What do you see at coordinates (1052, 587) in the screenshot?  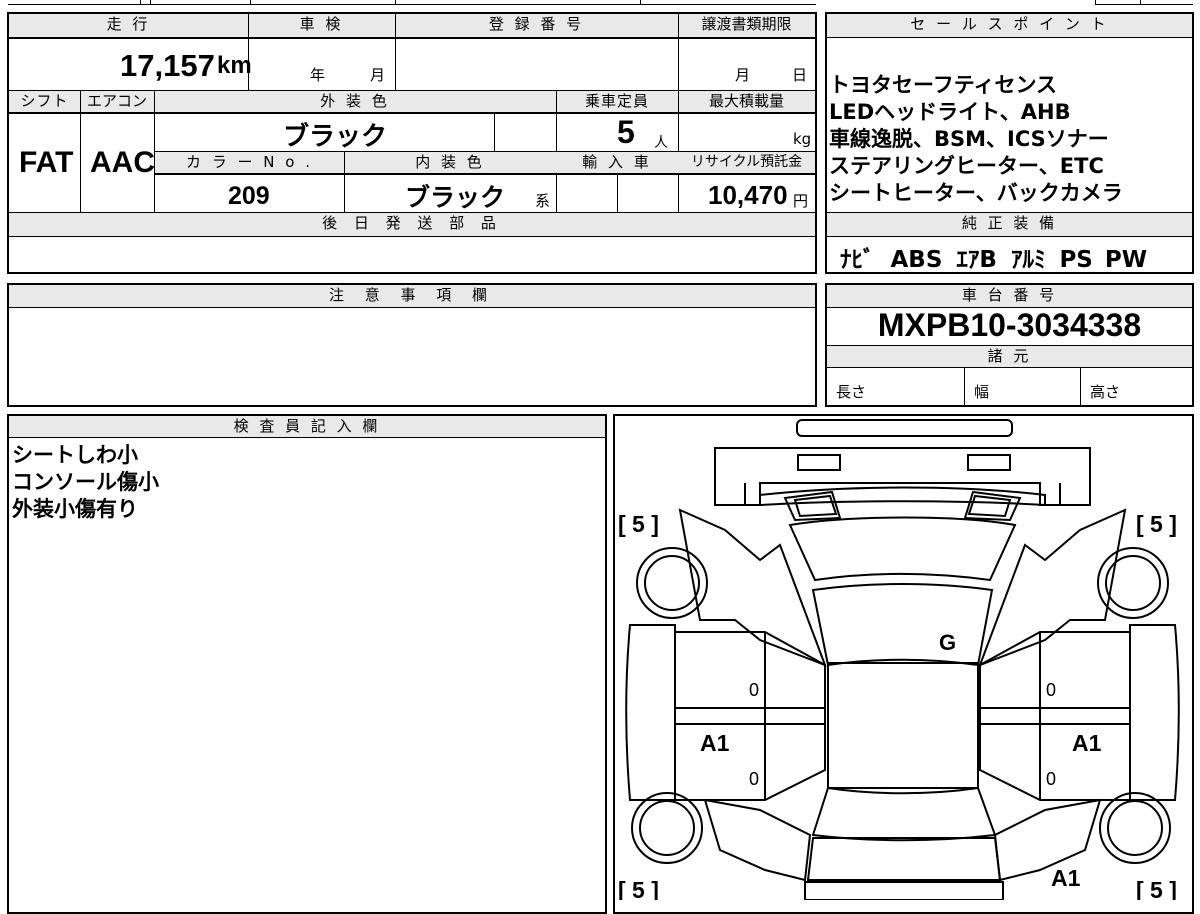 I see `right-front-fender` at bounding box center [1052, 587].